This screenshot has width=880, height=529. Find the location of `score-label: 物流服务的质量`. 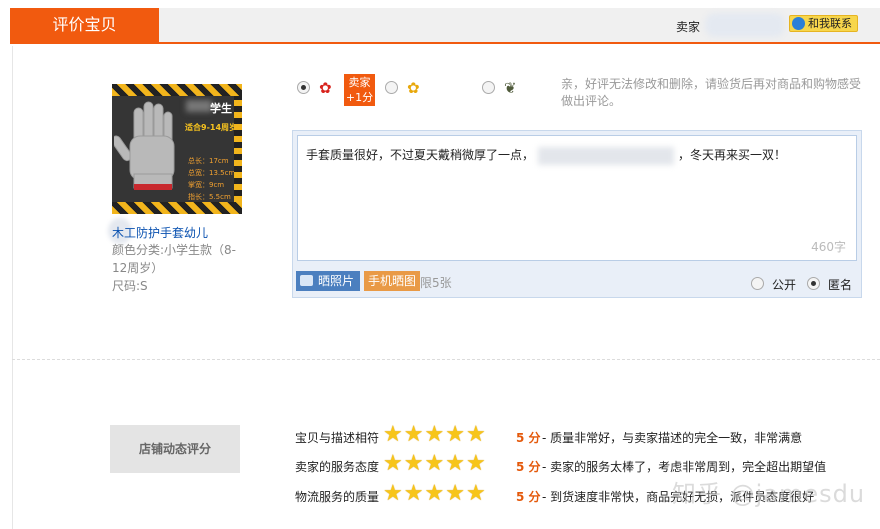

score-label: 物流服务的质量 is located at coordinates (337, 497).